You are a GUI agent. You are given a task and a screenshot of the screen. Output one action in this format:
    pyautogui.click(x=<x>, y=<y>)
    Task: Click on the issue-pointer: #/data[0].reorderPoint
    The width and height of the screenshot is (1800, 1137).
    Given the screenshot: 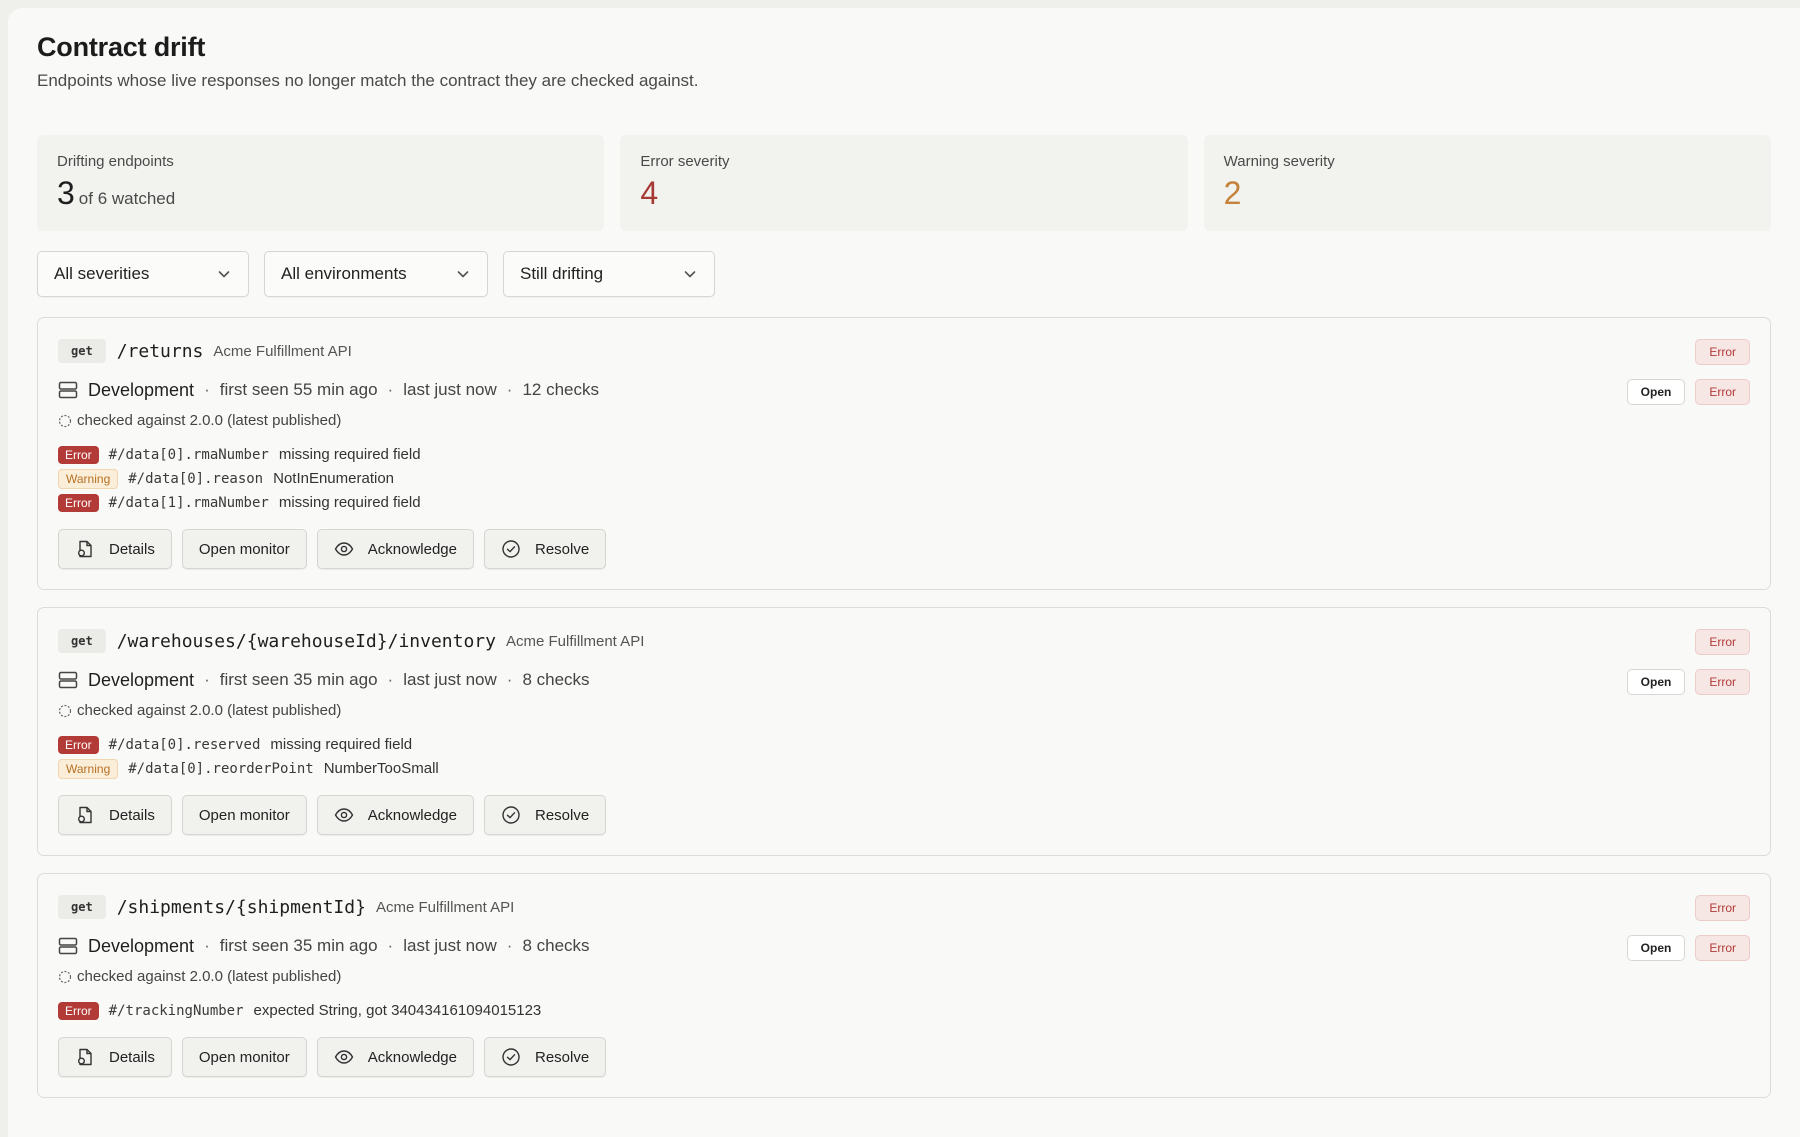 What is the action you would take?
    pyautogui.click(x=221, y=768)
    